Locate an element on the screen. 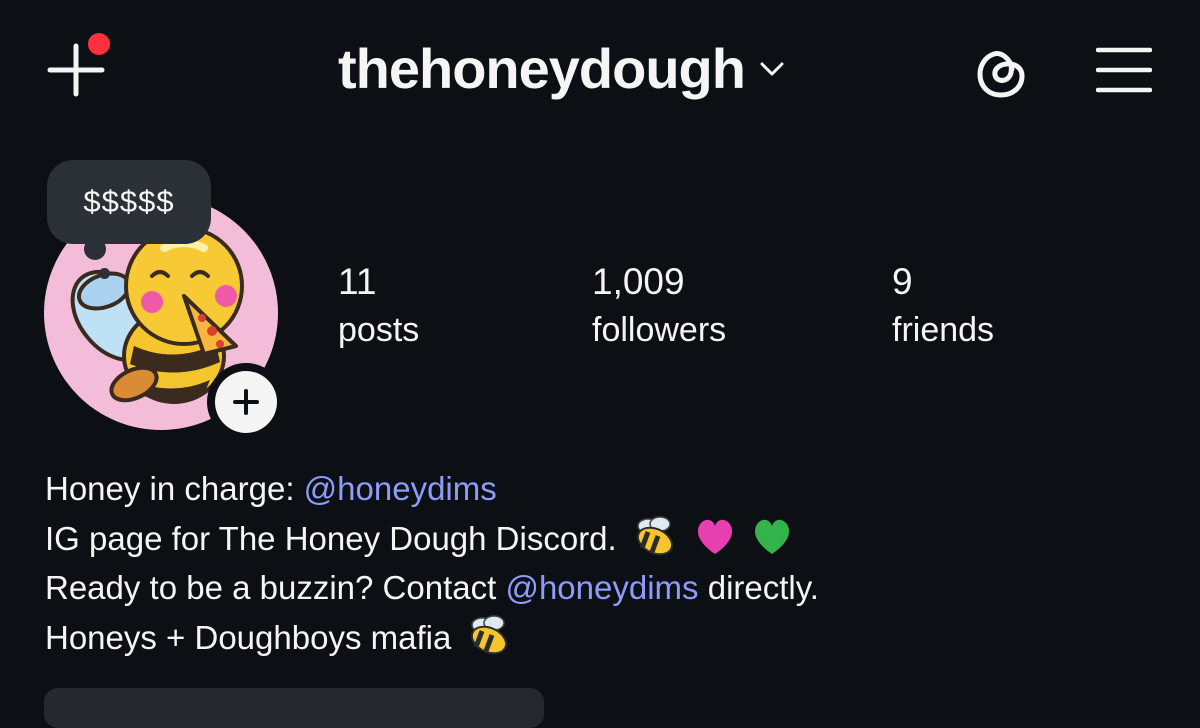 The width and height of the screenshot is (1200, 728). bio-line-4: Honeys + Doughboys mafia is located at coordinates (605, 638).